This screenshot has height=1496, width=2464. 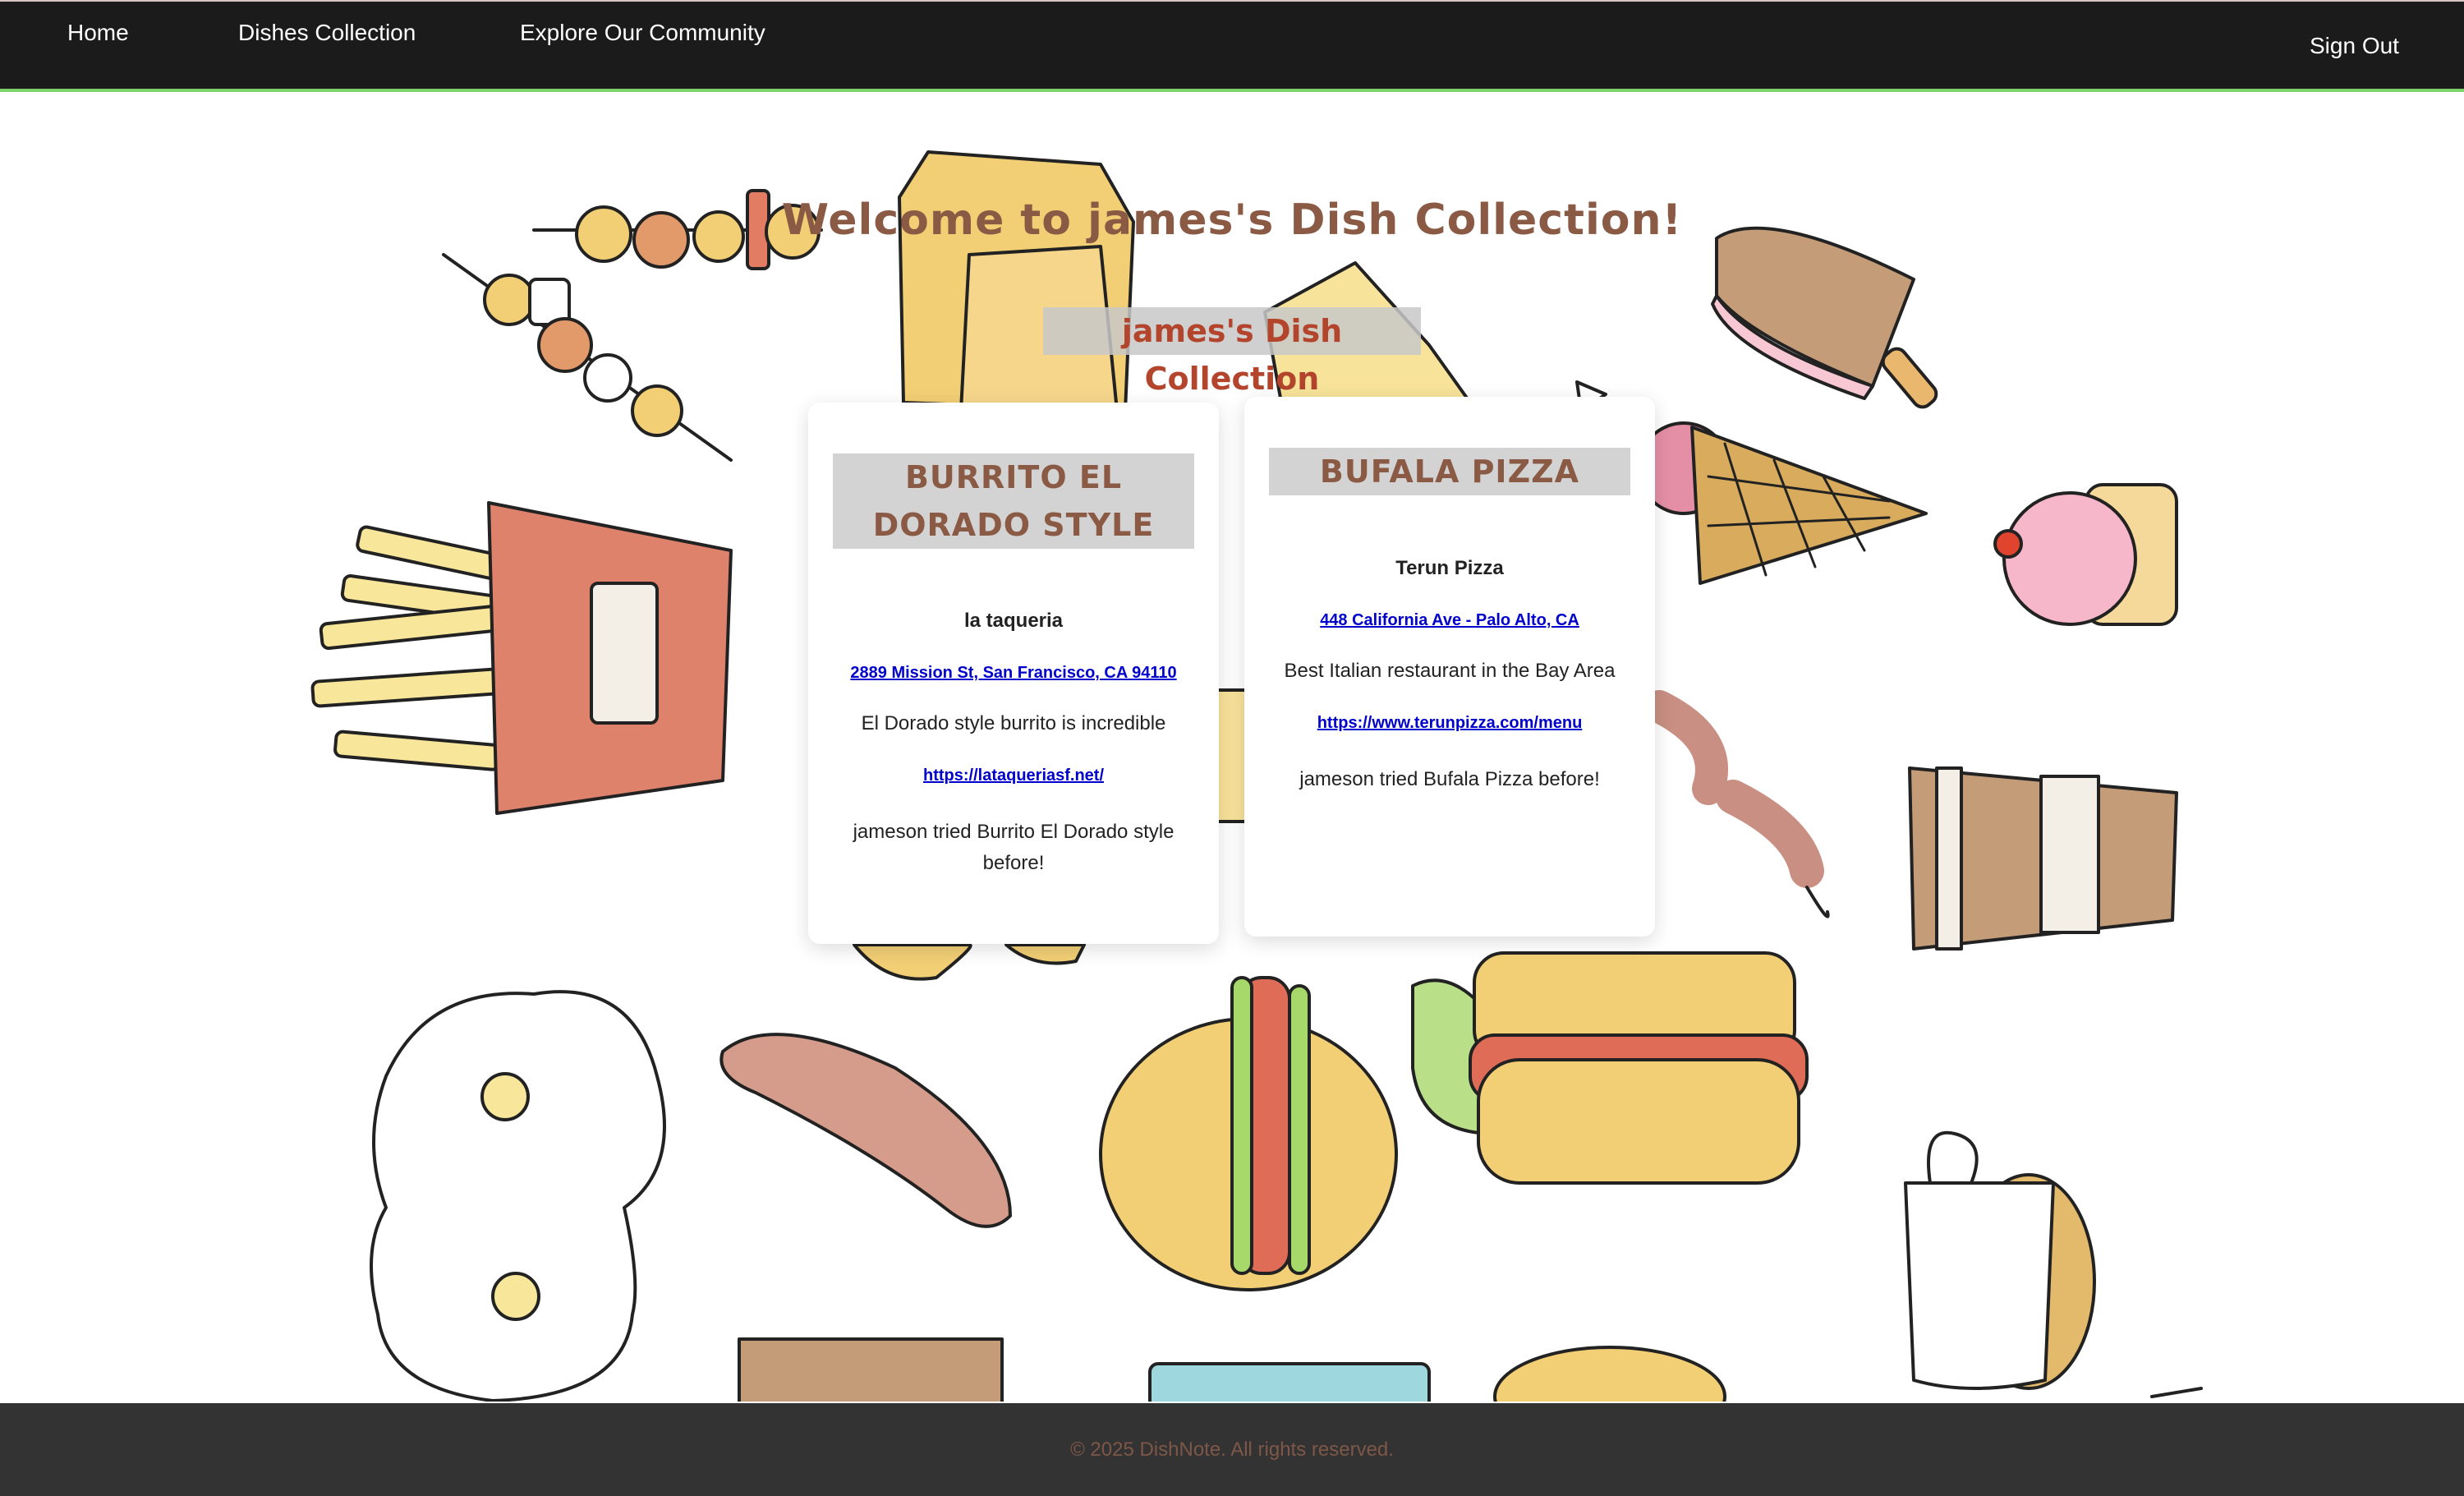 I want to click on sausage-skewer-doodle, so click(x=1736, y=804).